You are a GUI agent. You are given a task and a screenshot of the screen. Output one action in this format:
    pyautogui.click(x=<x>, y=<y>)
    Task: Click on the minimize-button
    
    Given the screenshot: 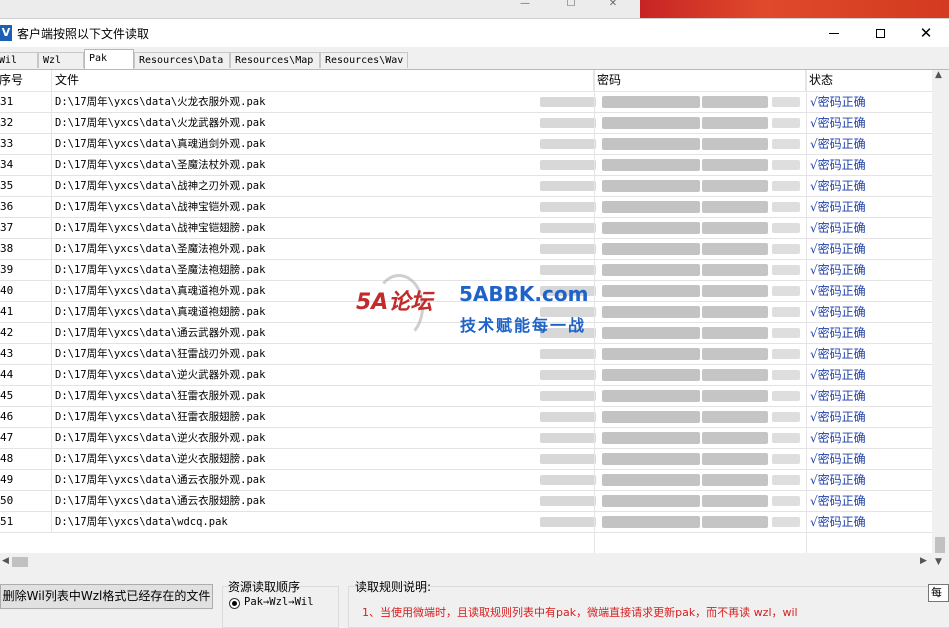 What is the action you would take?
    pyautogui.click(x=834, y=33)
    